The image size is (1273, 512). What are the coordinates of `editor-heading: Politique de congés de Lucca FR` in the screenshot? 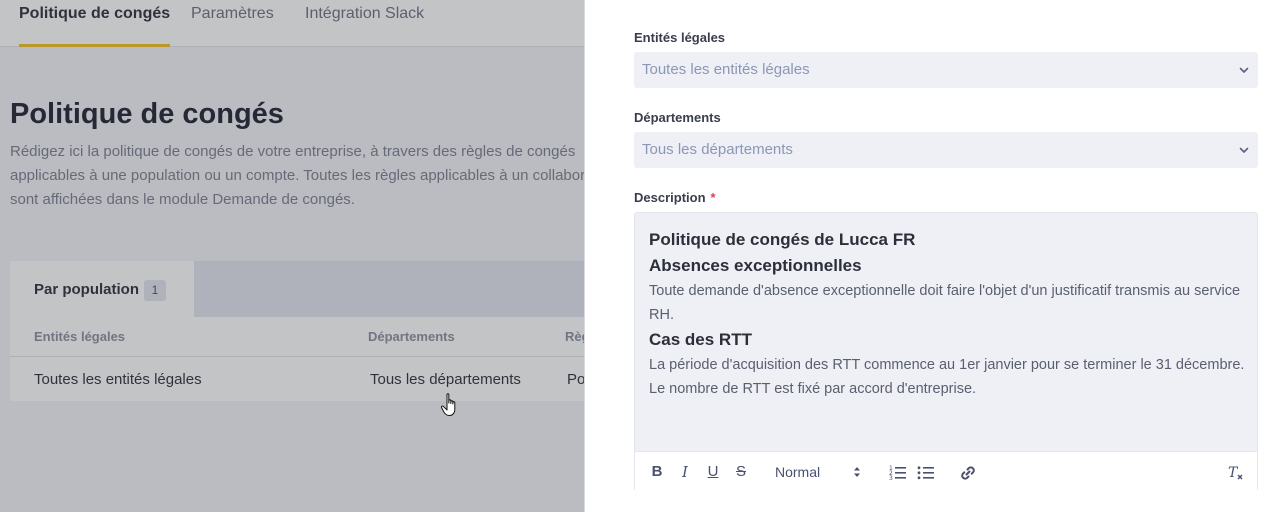 It's located at (782, 239).